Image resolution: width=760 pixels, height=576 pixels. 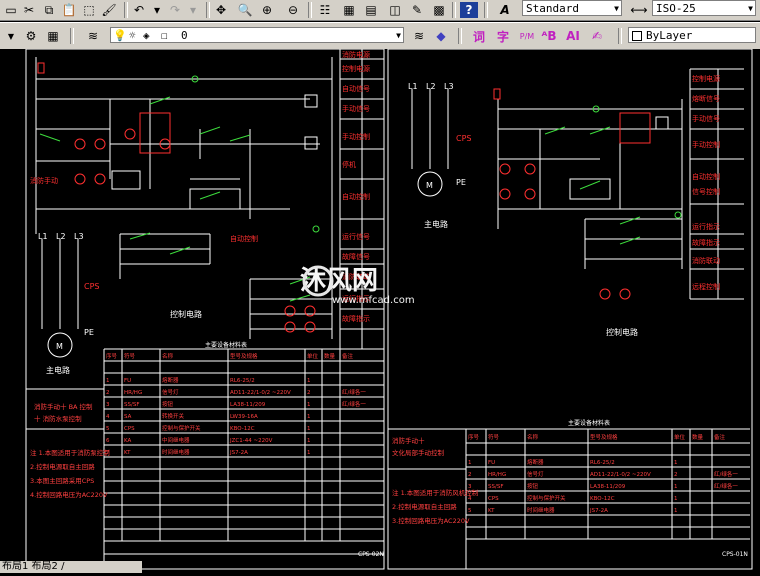 I want to click on design-center-icon: ▦, so click(x=349, y=10).